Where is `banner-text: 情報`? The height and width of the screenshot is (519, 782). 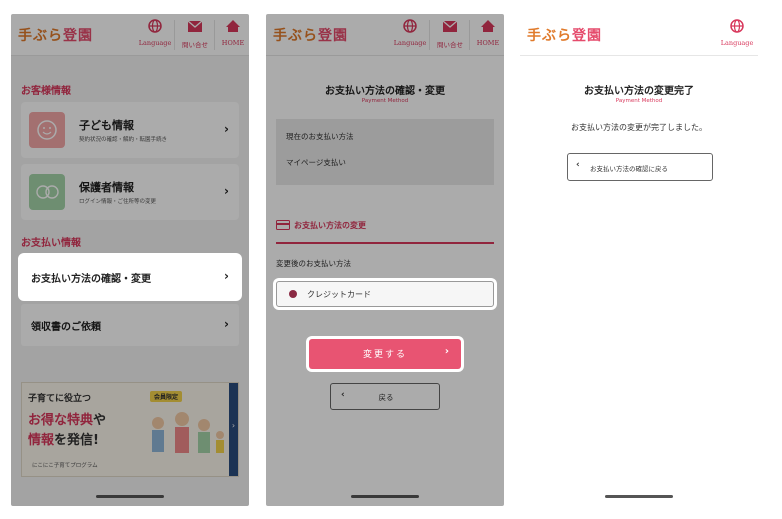
banner-text: 情報 is located at coordinates (41, 440).